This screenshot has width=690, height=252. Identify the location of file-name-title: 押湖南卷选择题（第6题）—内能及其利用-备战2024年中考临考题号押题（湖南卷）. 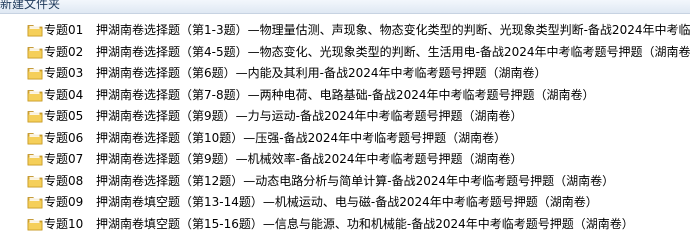
(321, 73).